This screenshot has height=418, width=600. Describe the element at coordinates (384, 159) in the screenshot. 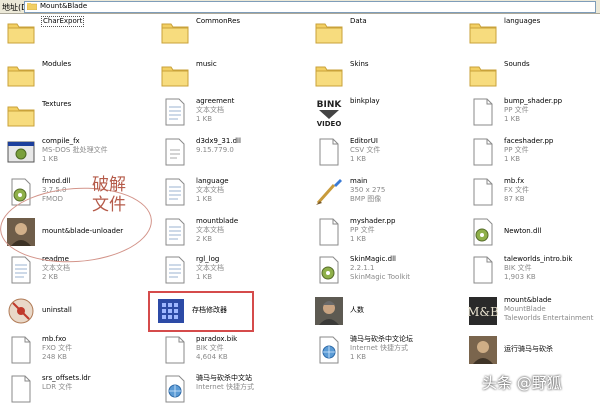

I see `file-item: EditorUI CSV 文件 1 KB` at that location.